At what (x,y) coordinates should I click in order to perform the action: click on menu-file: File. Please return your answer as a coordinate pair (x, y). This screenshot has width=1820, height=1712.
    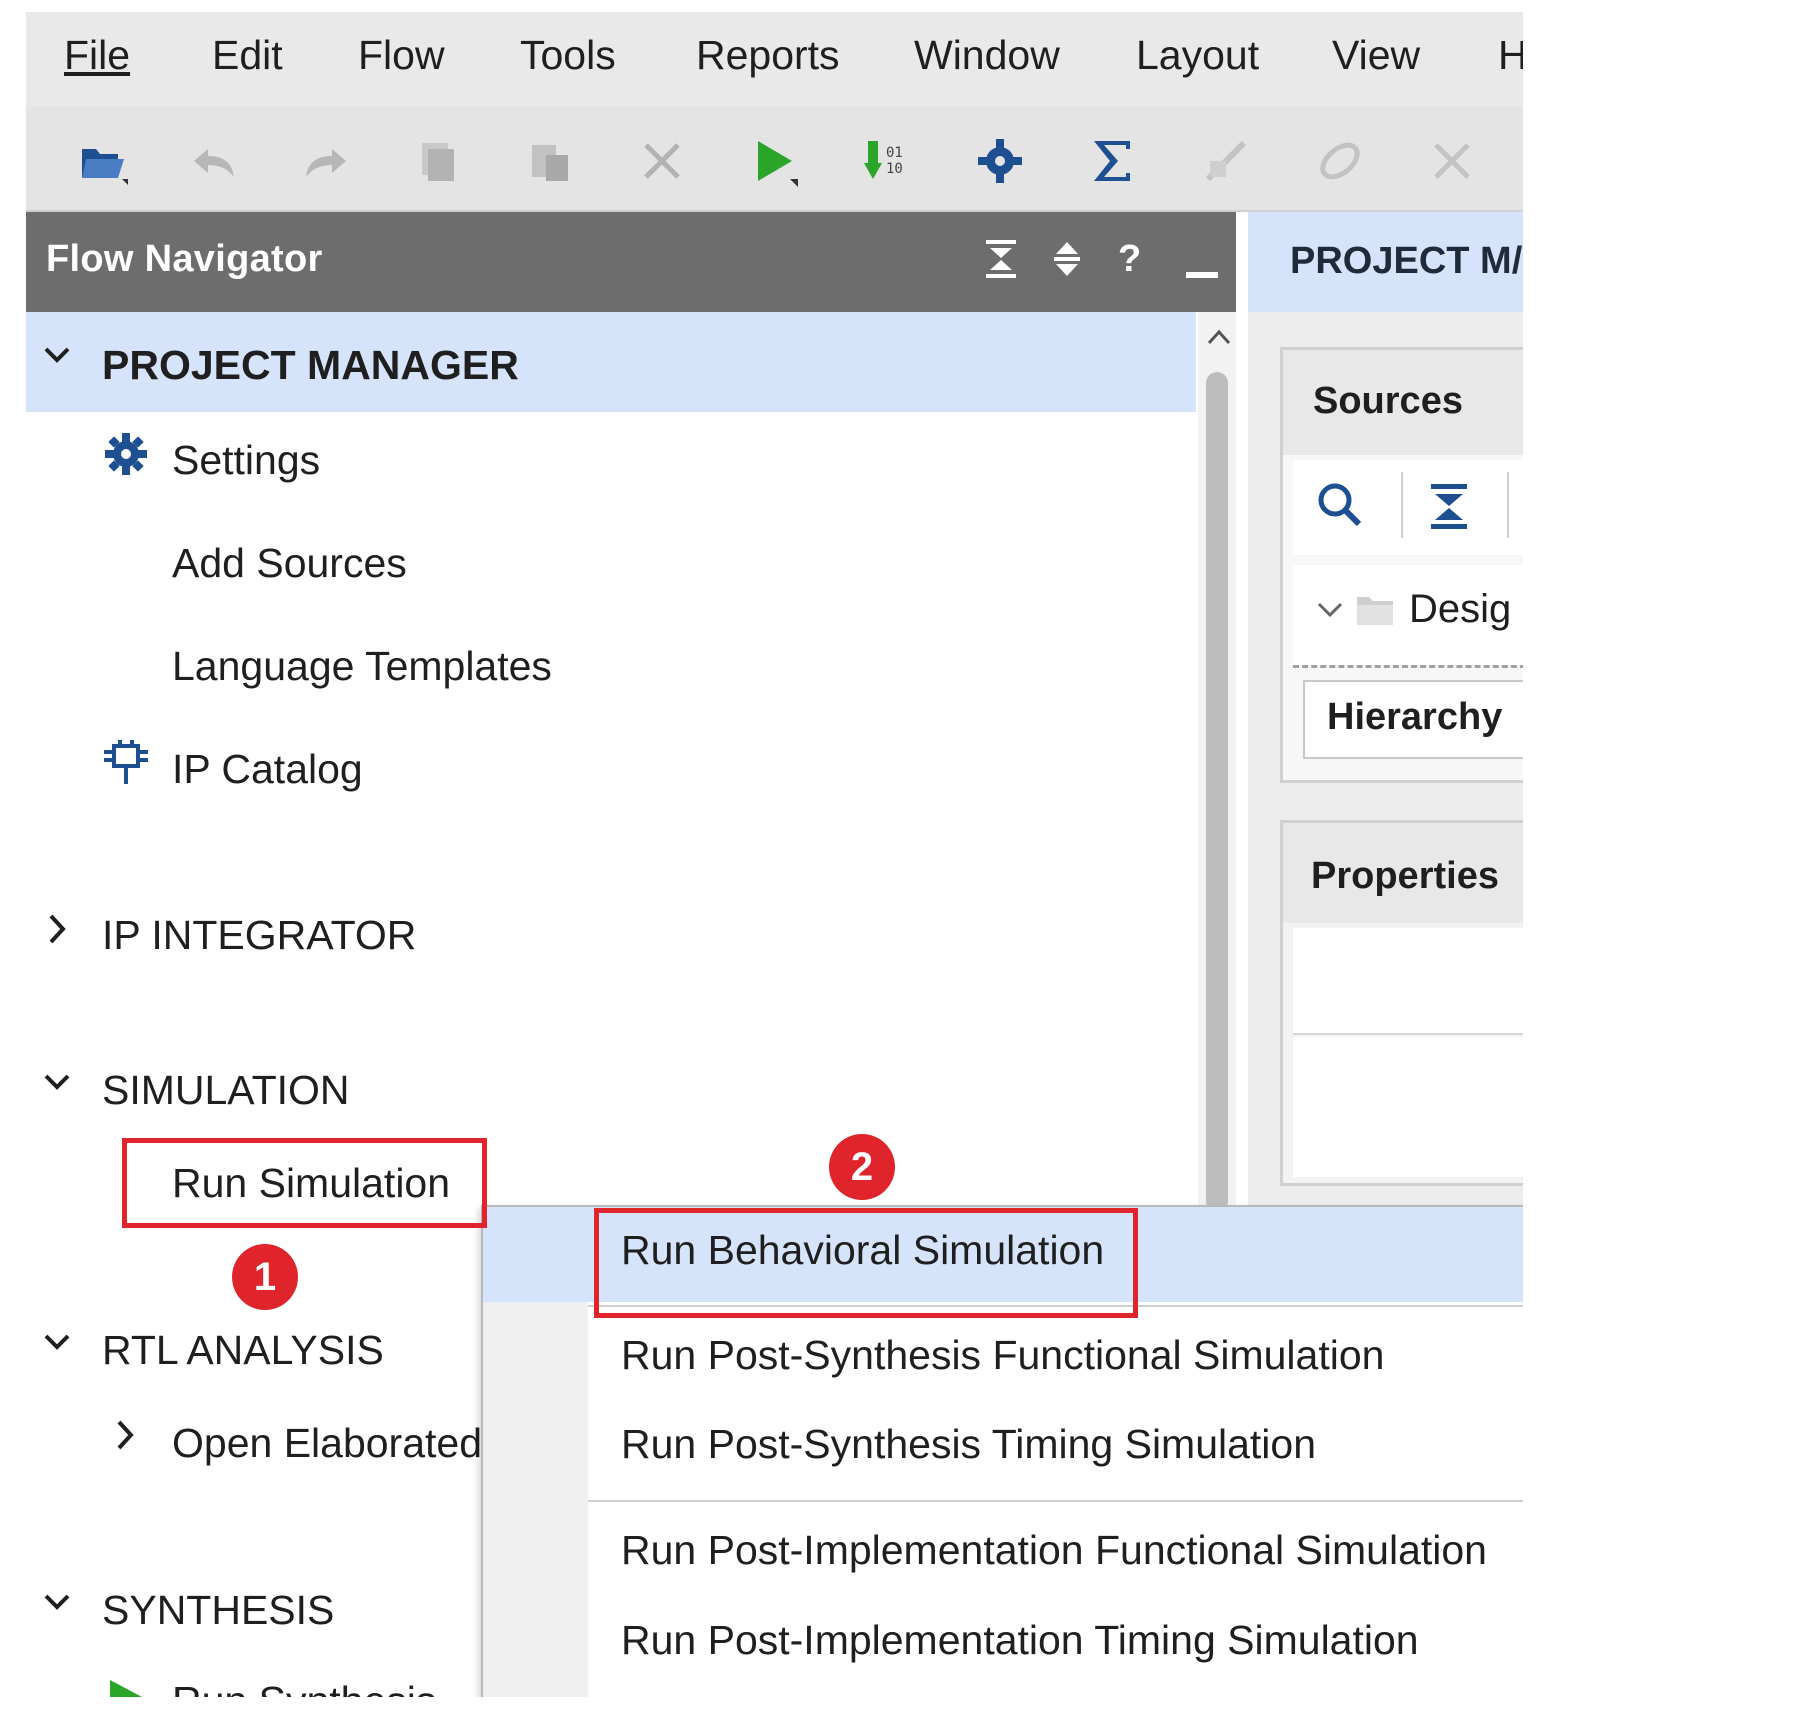
    Looking at the image, I should click on (97, 55).